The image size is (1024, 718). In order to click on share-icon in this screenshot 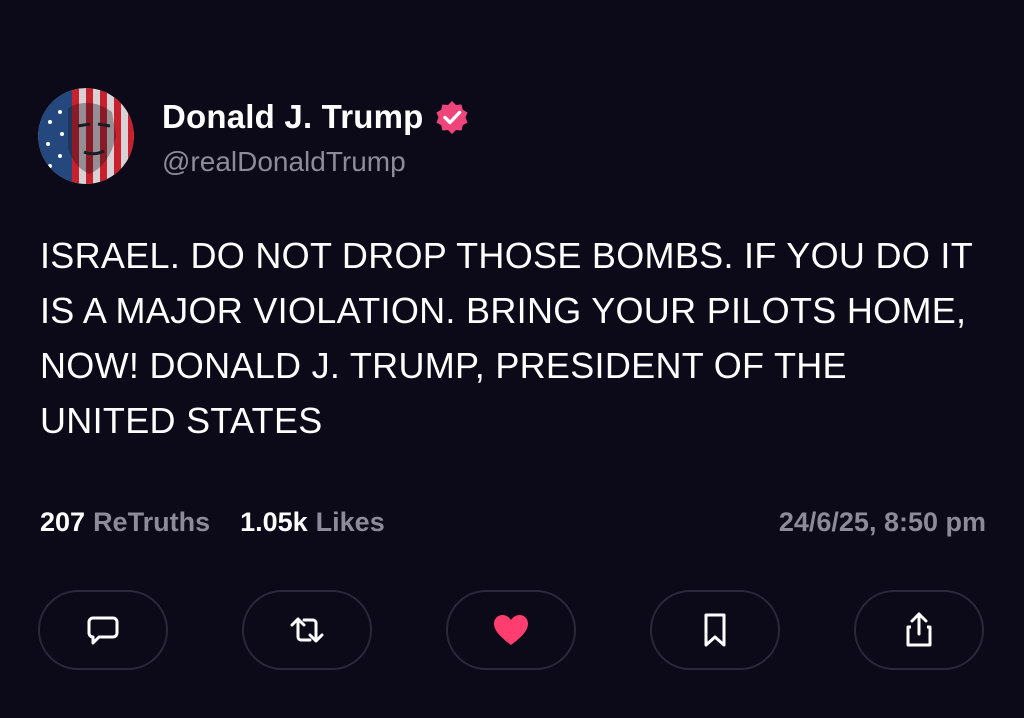, I will do `click(919, 629)`.